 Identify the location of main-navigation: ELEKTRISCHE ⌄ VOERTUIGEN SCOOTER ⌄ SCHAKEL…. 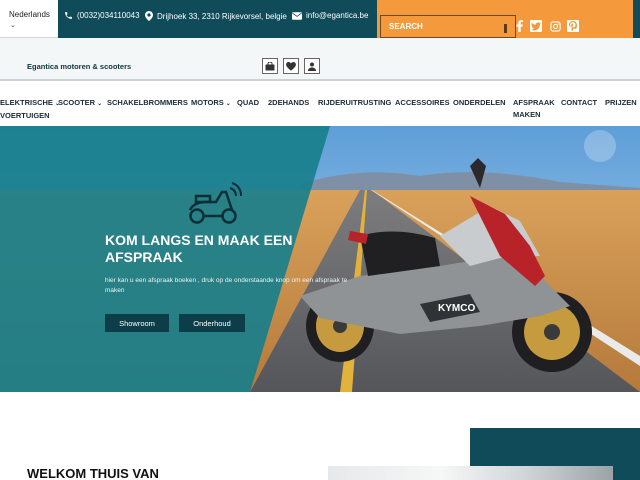
(320, 104).